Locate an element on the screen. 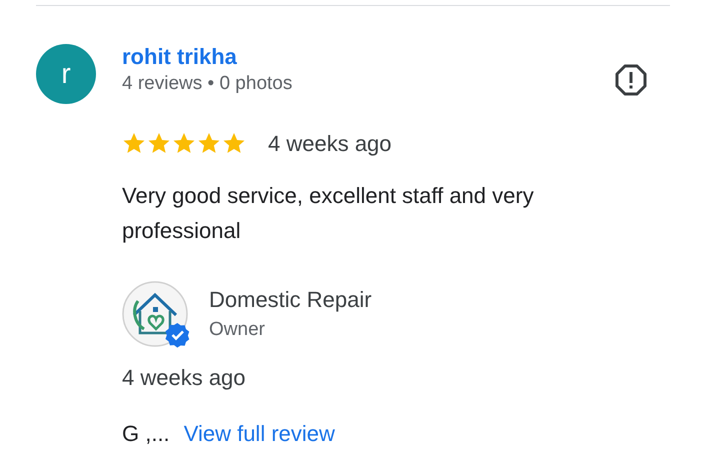 This screenshot has height=474, width=706. reviewer-stats: 4 reviews • 0 photos is located at coordinates (207, 84).